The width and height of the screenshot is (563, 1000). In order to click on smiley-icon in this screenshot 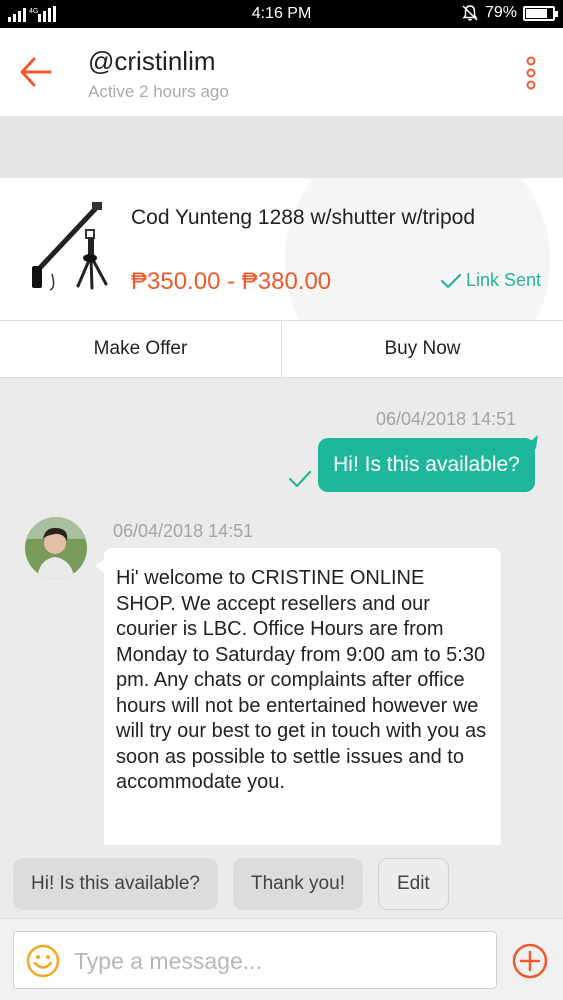, I will do `click(43, 961)`.